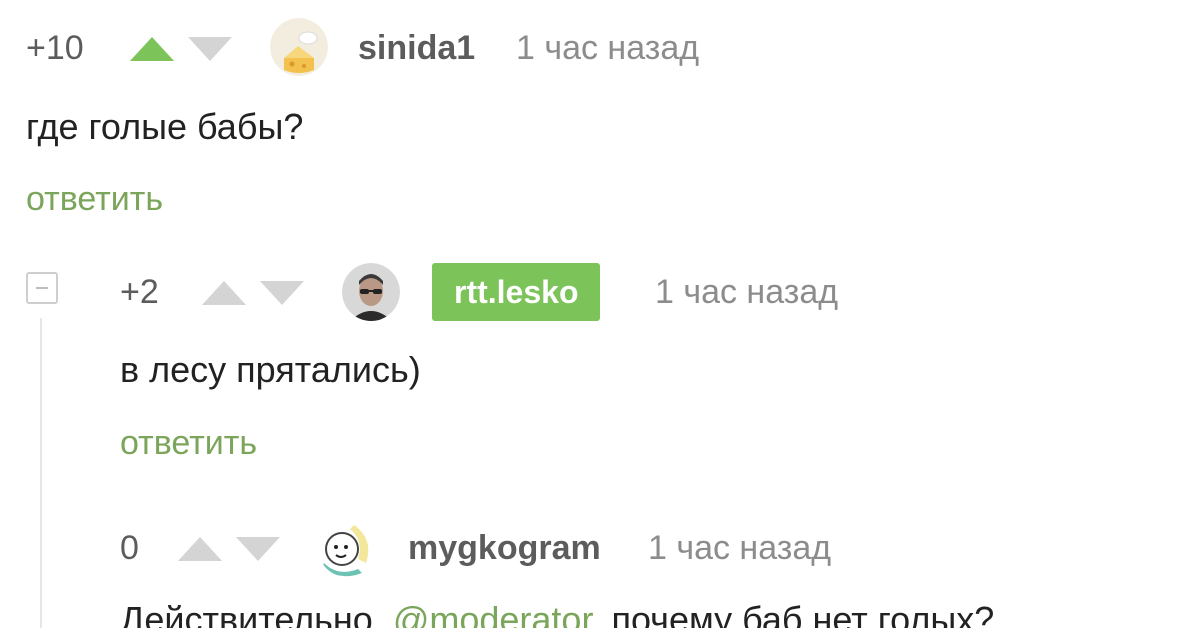  I want to click on cheese-avatar-icon, so click(299, 47).